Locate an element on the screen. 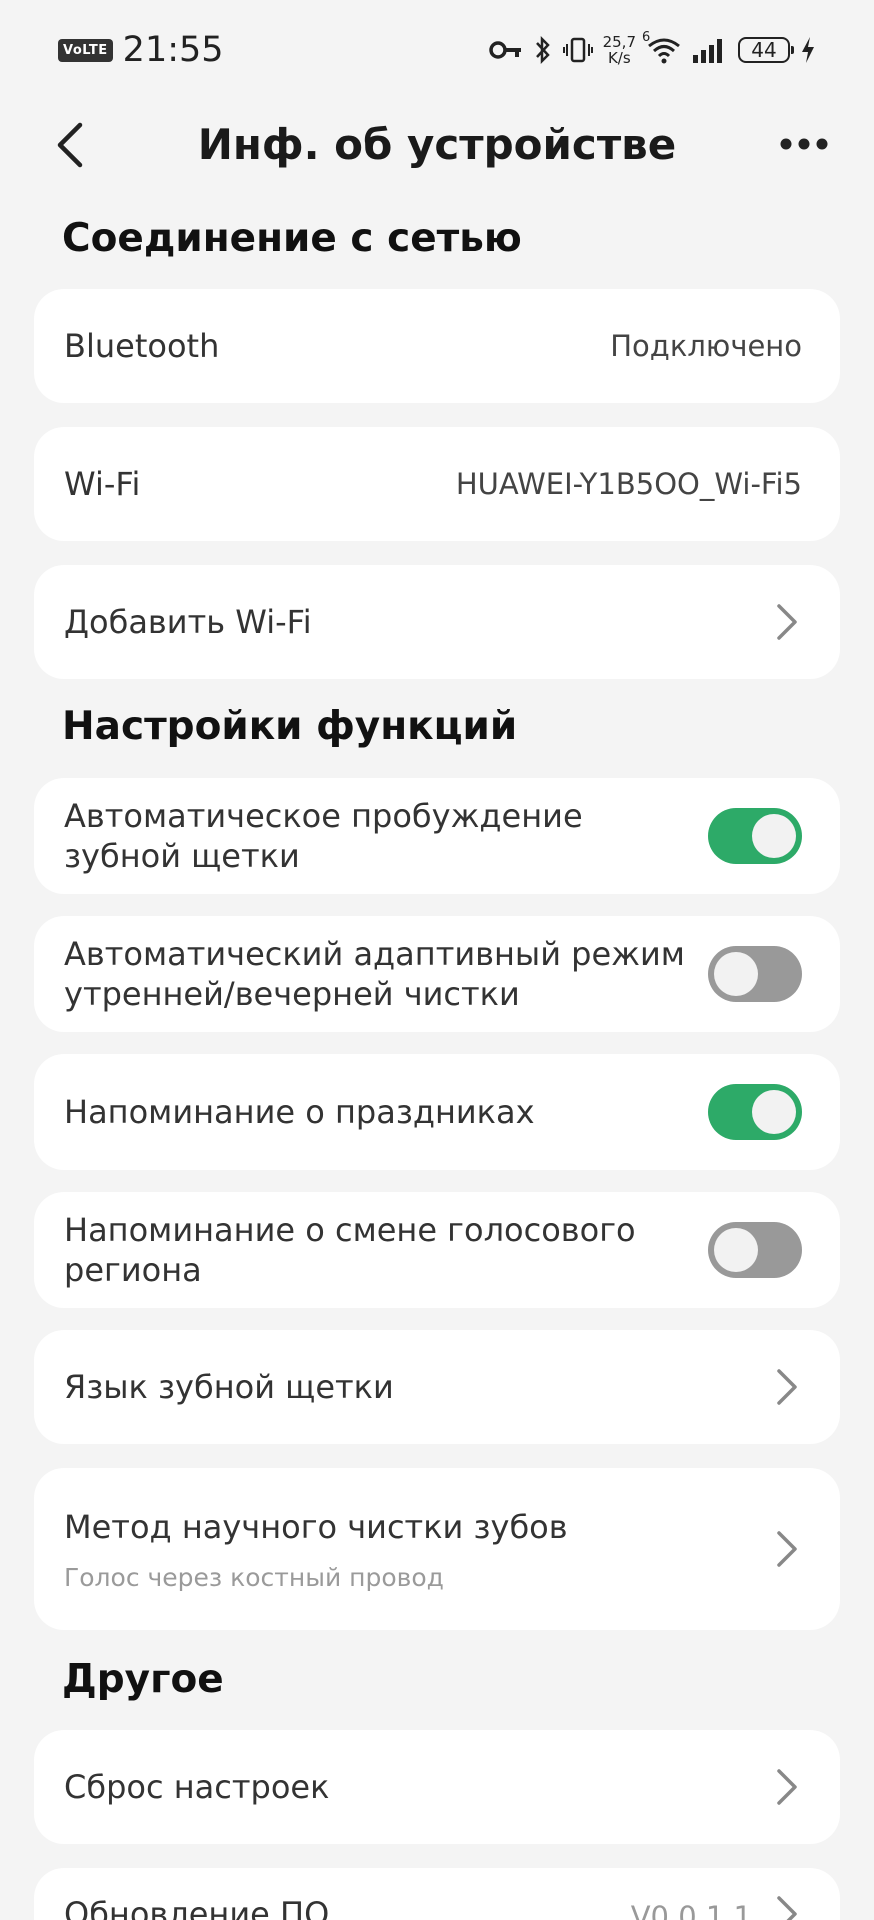  section-title-network: Соединение с сетью is located at coordinates (292, 238).